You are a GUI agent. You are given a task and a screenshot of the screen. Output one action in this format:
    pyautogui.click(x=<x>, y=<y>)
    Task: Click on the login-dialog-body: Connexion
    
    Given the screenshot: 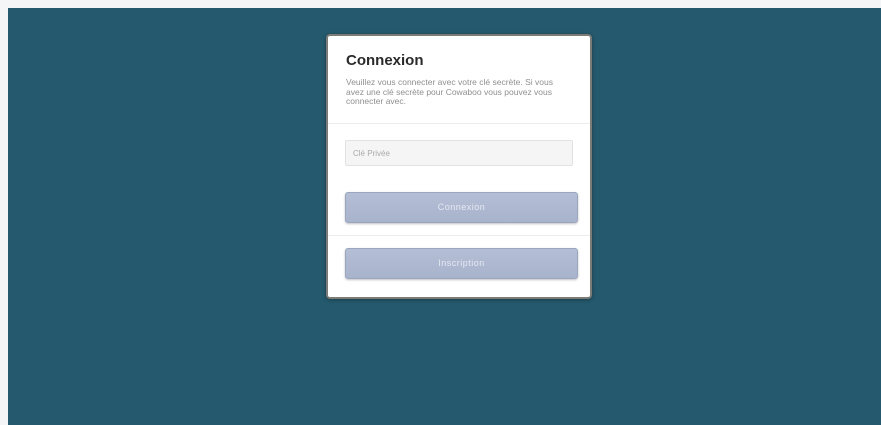 What is the action you would take?
    pyautogui.click(x=459, y=180)
    